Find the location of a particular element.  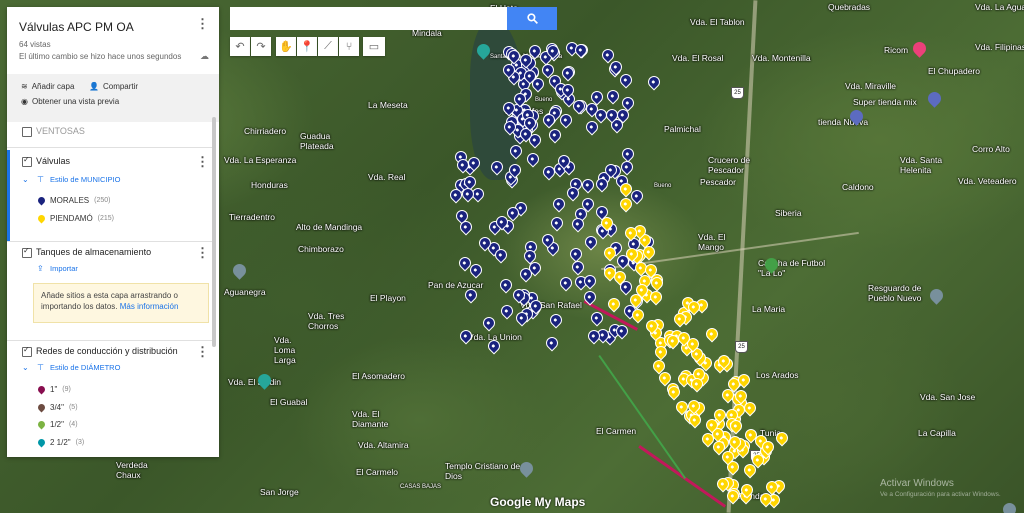

route-25-shield: 25 is located at coordinates (737, 93).